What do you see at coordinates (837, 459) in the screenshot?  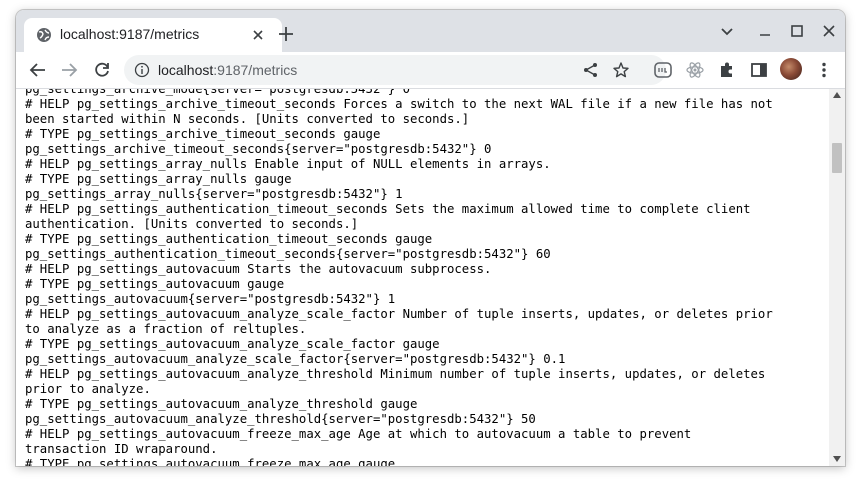 I see `scroll-down-arrow-icon` at bounding box center [837, 459].